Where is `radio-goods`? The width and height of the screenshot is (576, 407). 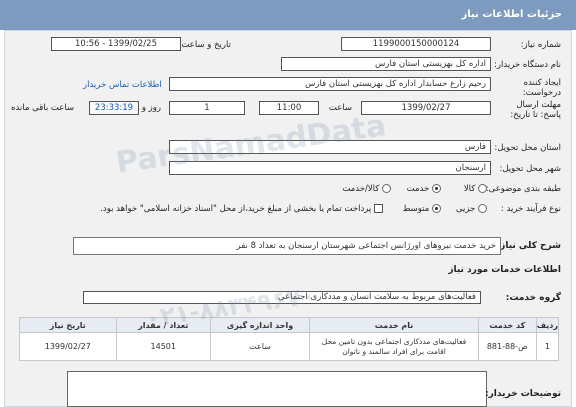
radio-goods is located at coordinates (482, 188).